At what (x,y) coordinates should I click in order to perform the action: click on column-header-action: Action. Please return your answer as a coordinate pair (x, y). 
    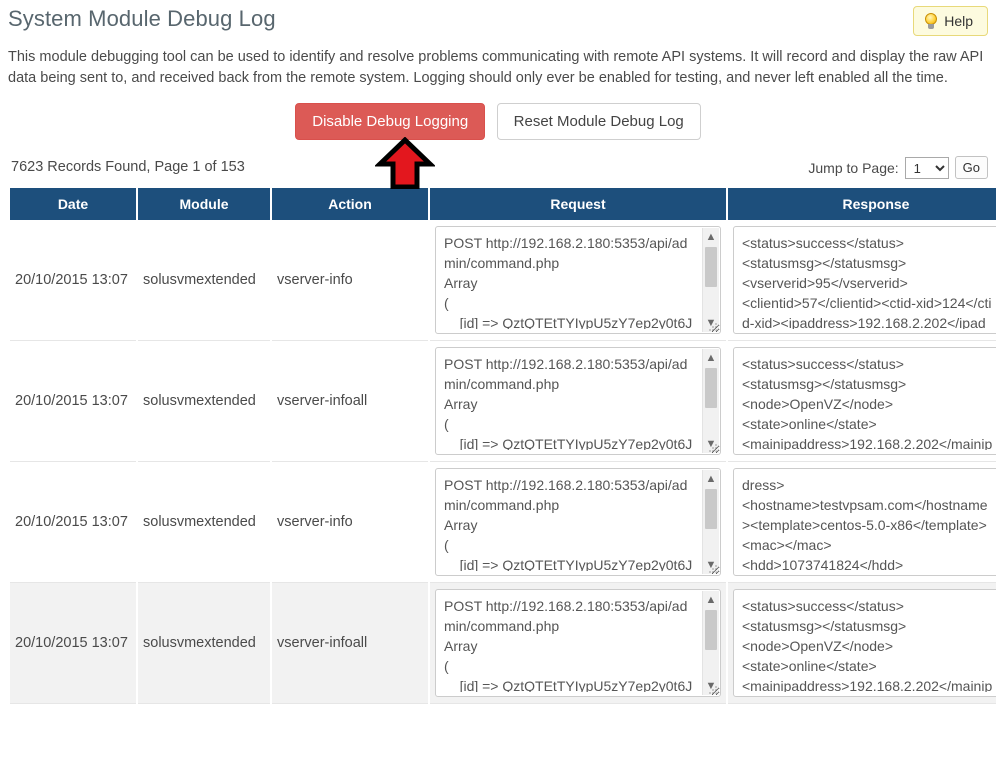
    Looking at the image, I should click on (350, 204).